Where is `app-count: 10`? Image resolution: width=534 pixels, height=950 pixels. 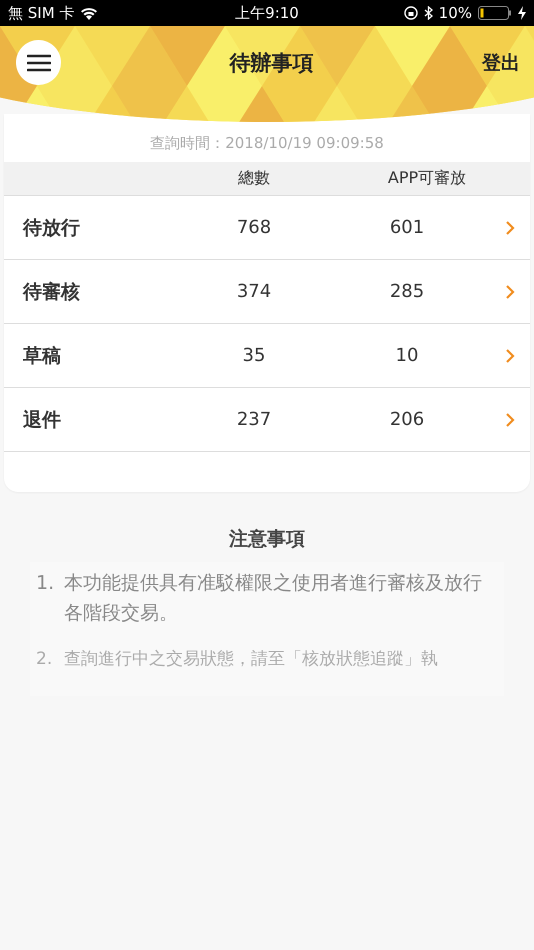
app-count: 10 is located at coordinates (407, 355).